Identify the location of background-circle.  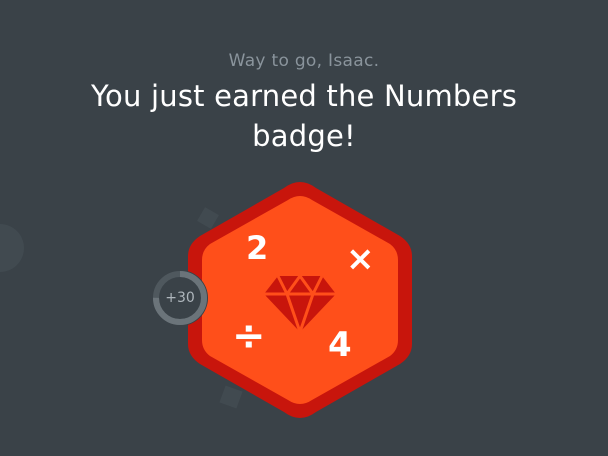
(12, 248).